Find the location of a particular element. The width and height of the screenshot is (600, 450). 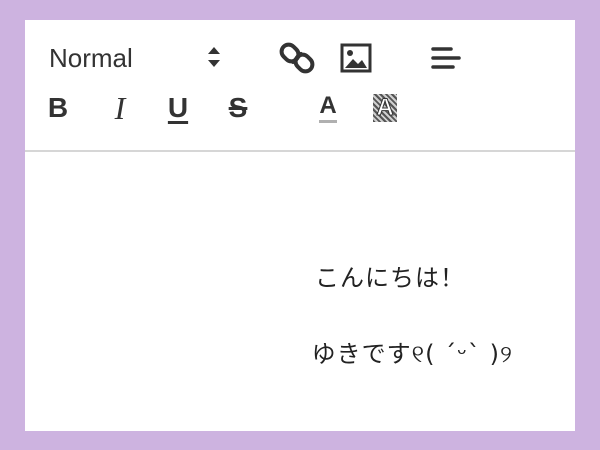

heading-select: Normal is located at coordinates (91, 58).